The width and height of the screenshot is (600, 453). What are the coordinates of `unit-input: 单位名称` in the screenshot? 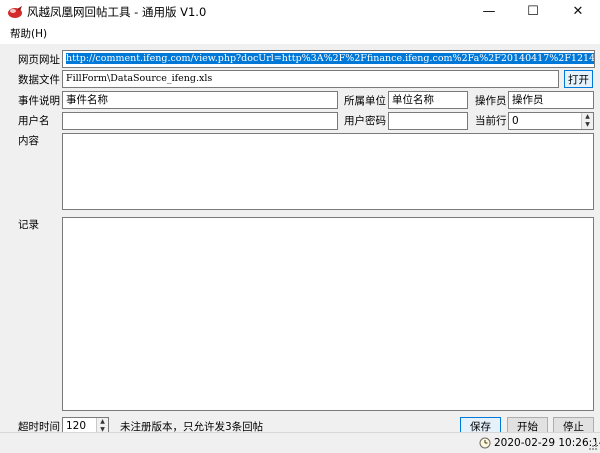 It's located at (428, 100).